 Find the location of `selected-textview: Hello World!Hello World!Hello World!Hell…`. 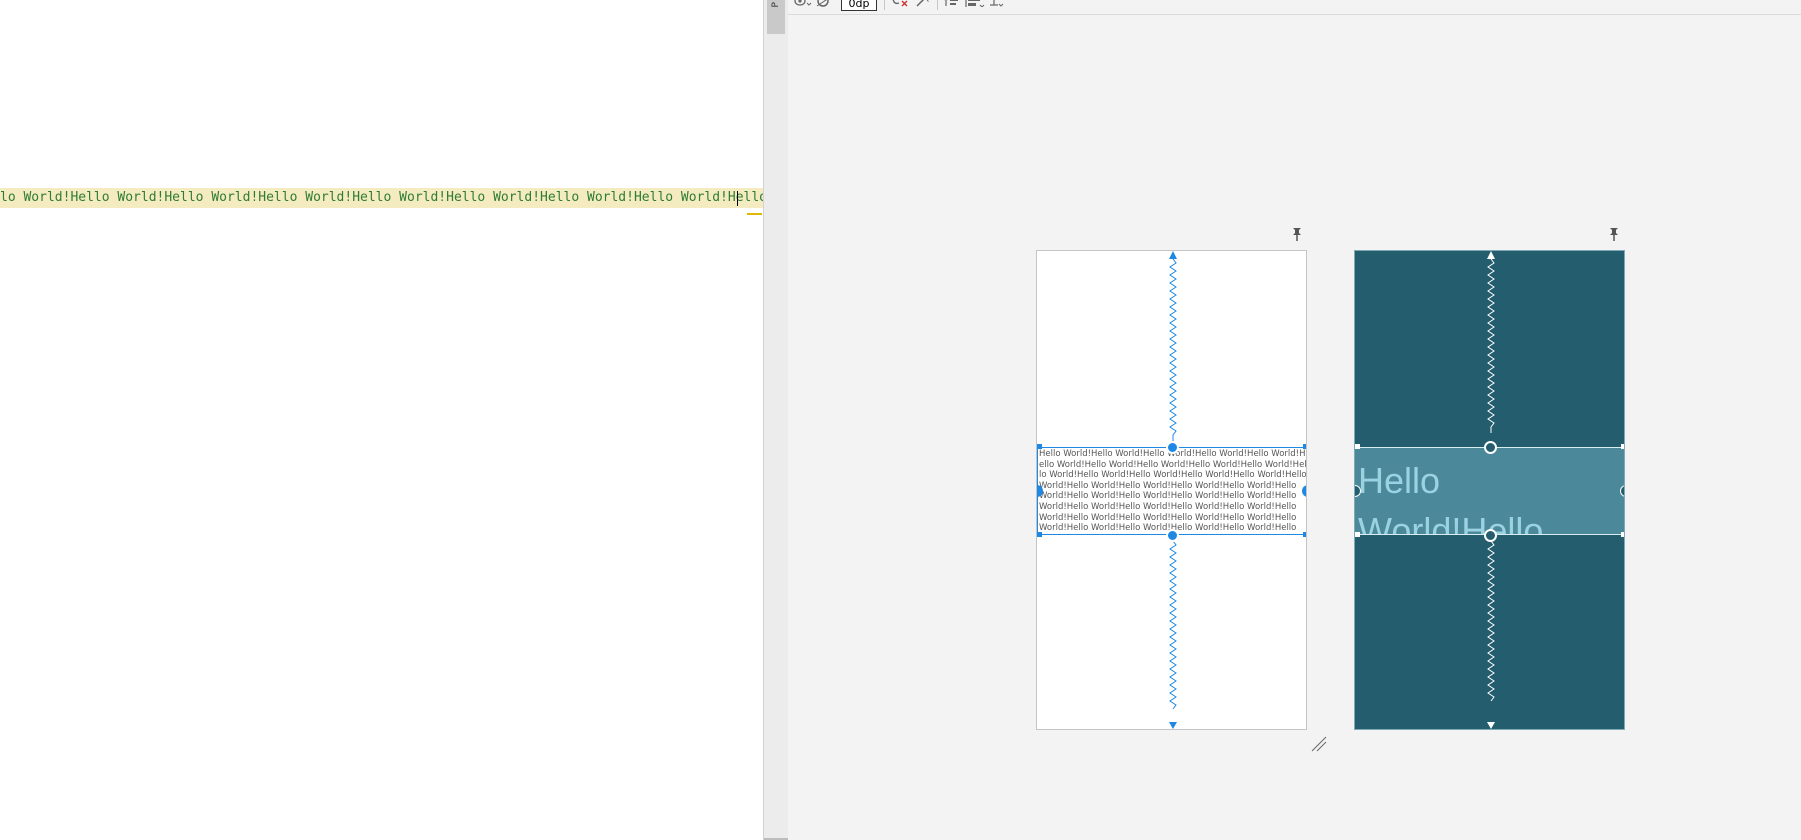

selected-textview: Hello World!Hello World!Hello World!Hell… is located at coordinates (1171, 491).